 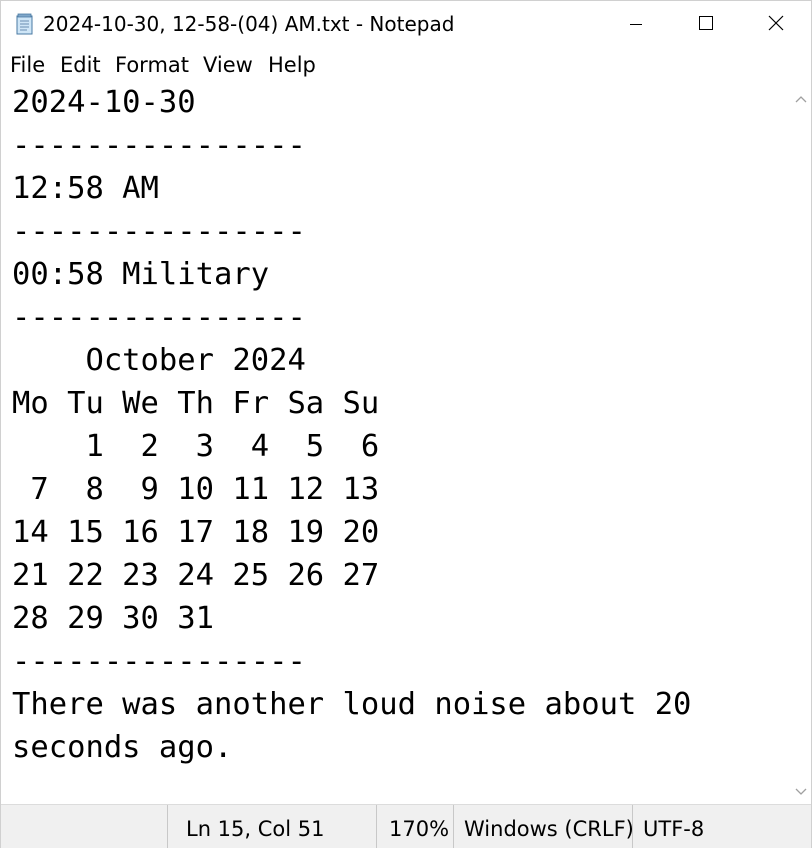 I want to click on chevron-up-icon, so click(x=801, y=97).